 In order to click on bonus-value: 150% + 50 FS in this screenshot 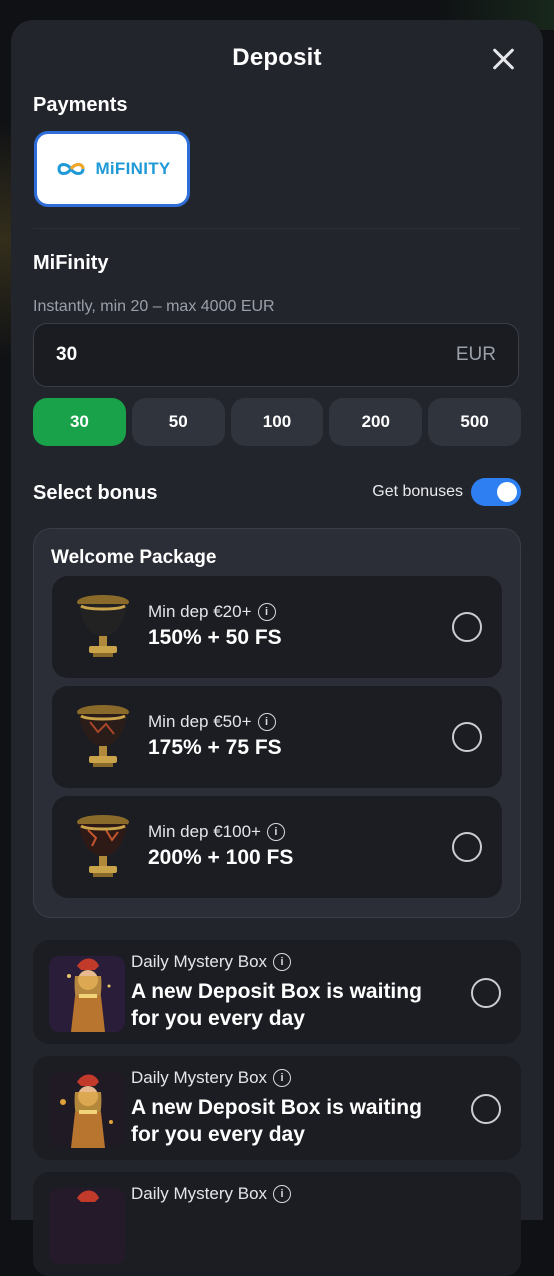, I will do `click(215, 637)`.